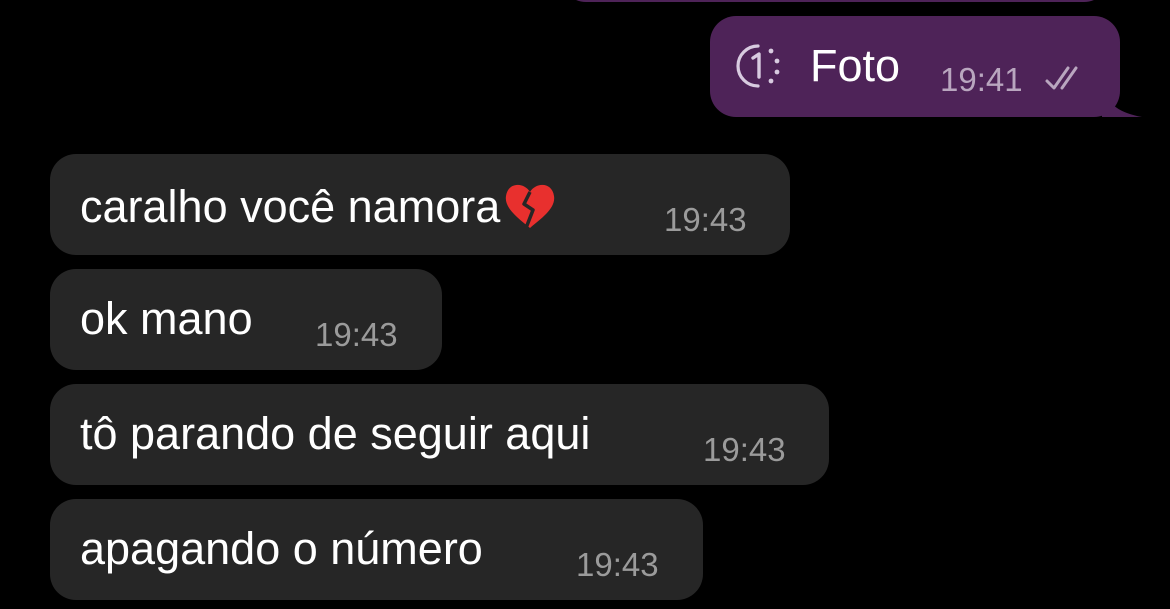  What do you see at coordinates (335, 433) in the screenshot?
I see `message-text: tô parando de seguir aqui` at bounding box center [335, 433].